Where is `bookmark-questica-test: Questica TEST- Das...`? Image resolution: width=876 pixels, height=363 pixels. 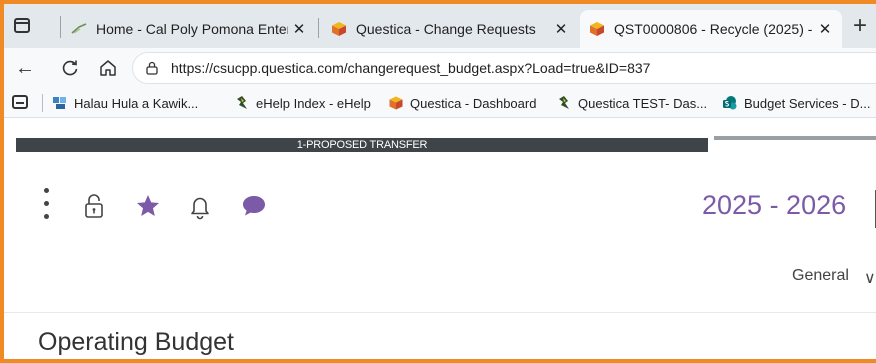
bookmark-questica-test: Questica TEST- Das... is located at coordinates (631, 103).